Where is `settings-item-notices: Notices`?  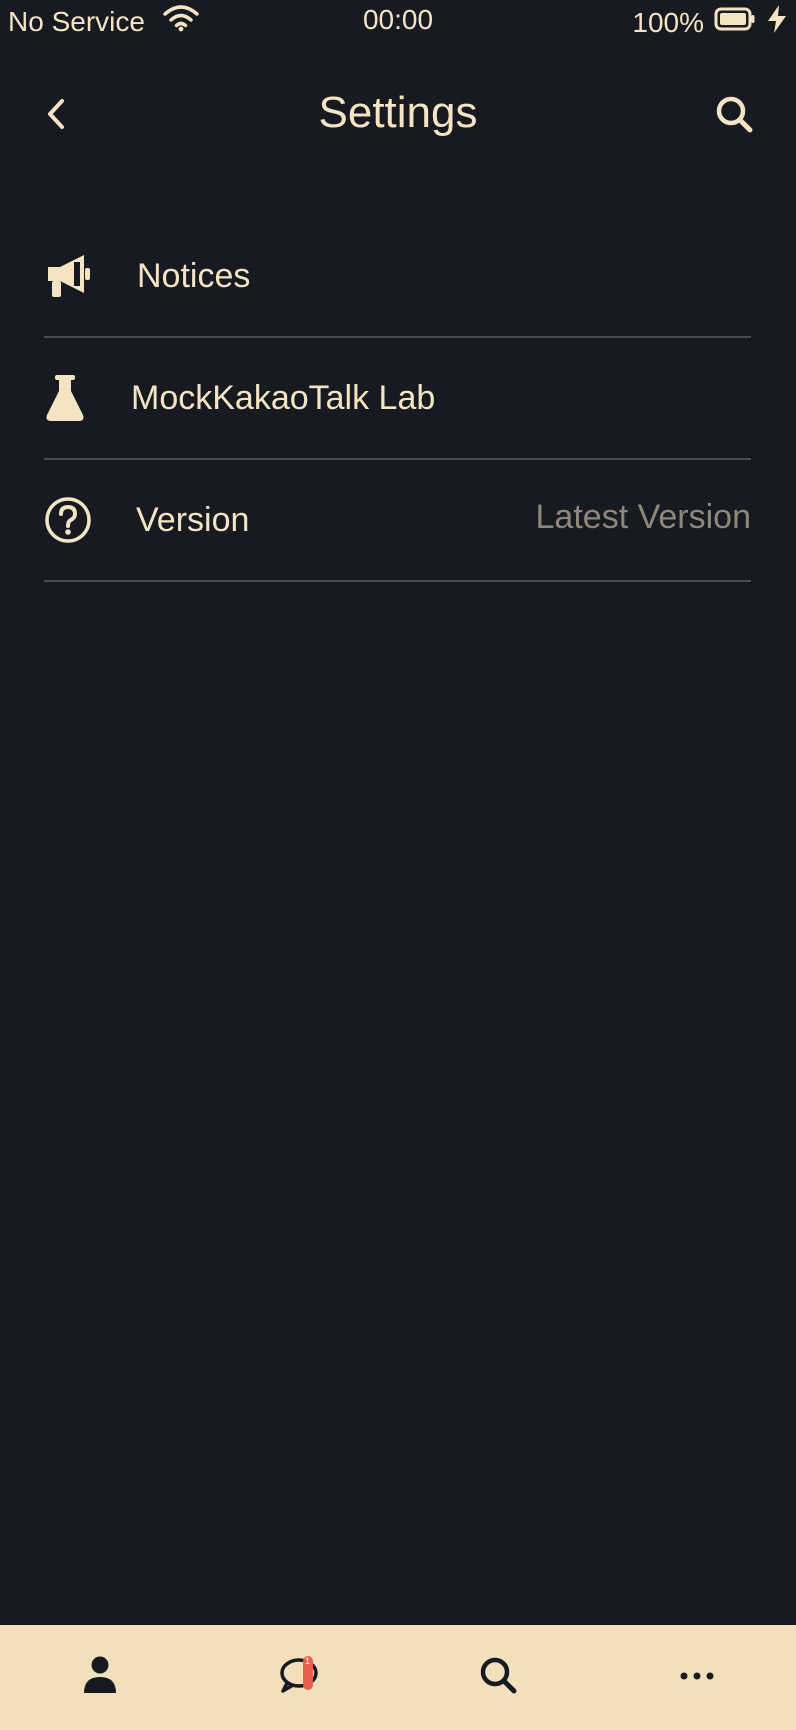
settings-item-notices: Notices is located at coordinates (397, 277).